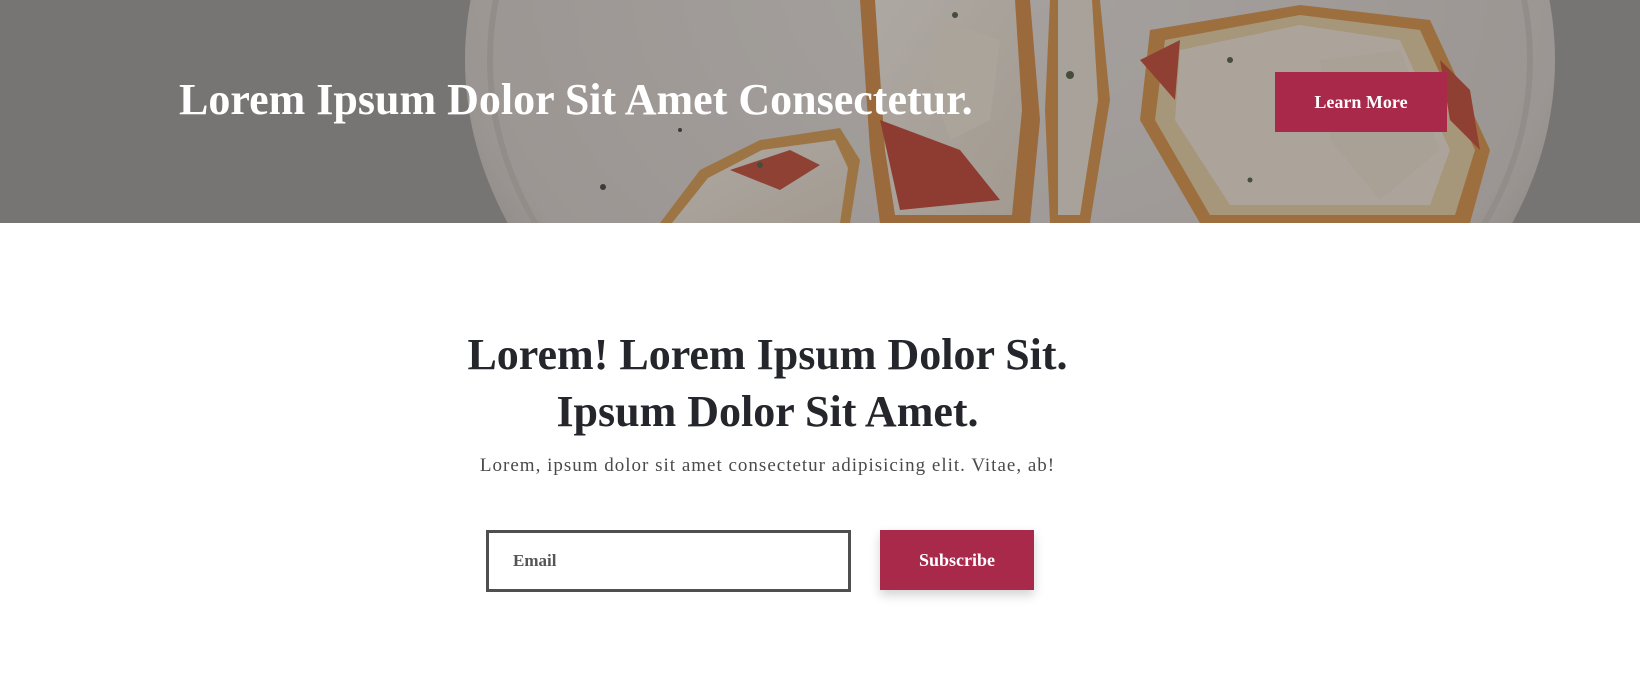 This screenshot has height=685, width=1640. What do you see at coordinates (576, 99) in the screenshot?
I see `hero-title: Lorem Ipsum Dolor Sit Amet Consectetur.` at bounding box center [576, 99].